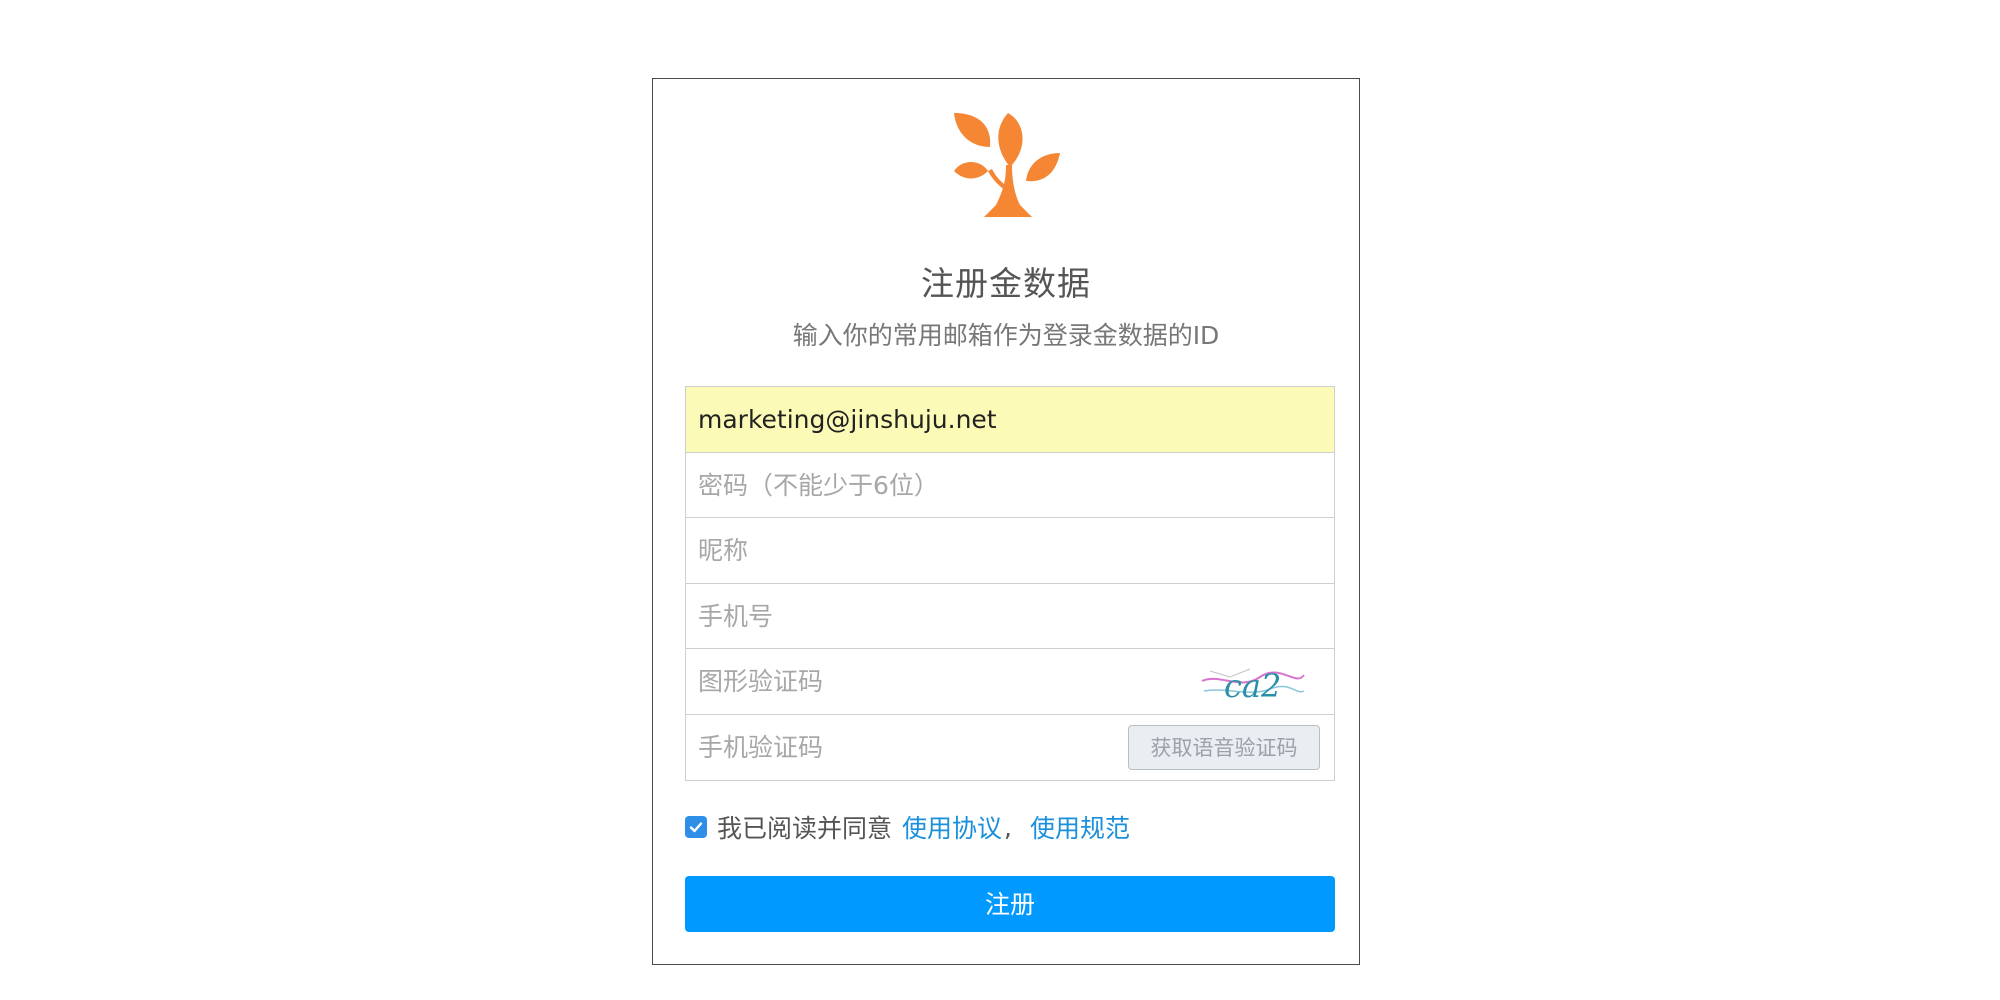  I want to click on captcha-field-wrapper: ca2, so click(1010, 681).